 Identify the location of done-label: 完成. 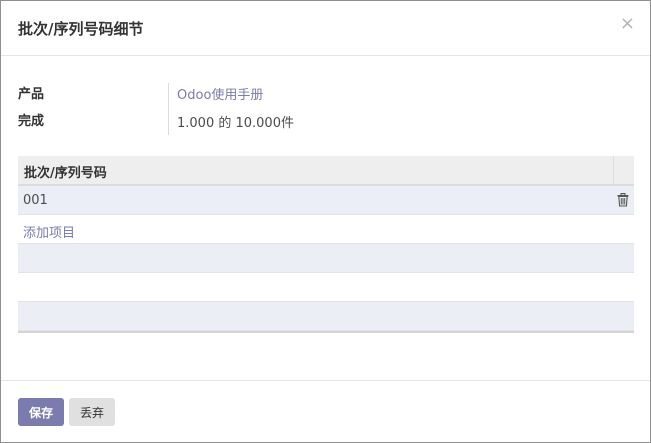
(31, 121).